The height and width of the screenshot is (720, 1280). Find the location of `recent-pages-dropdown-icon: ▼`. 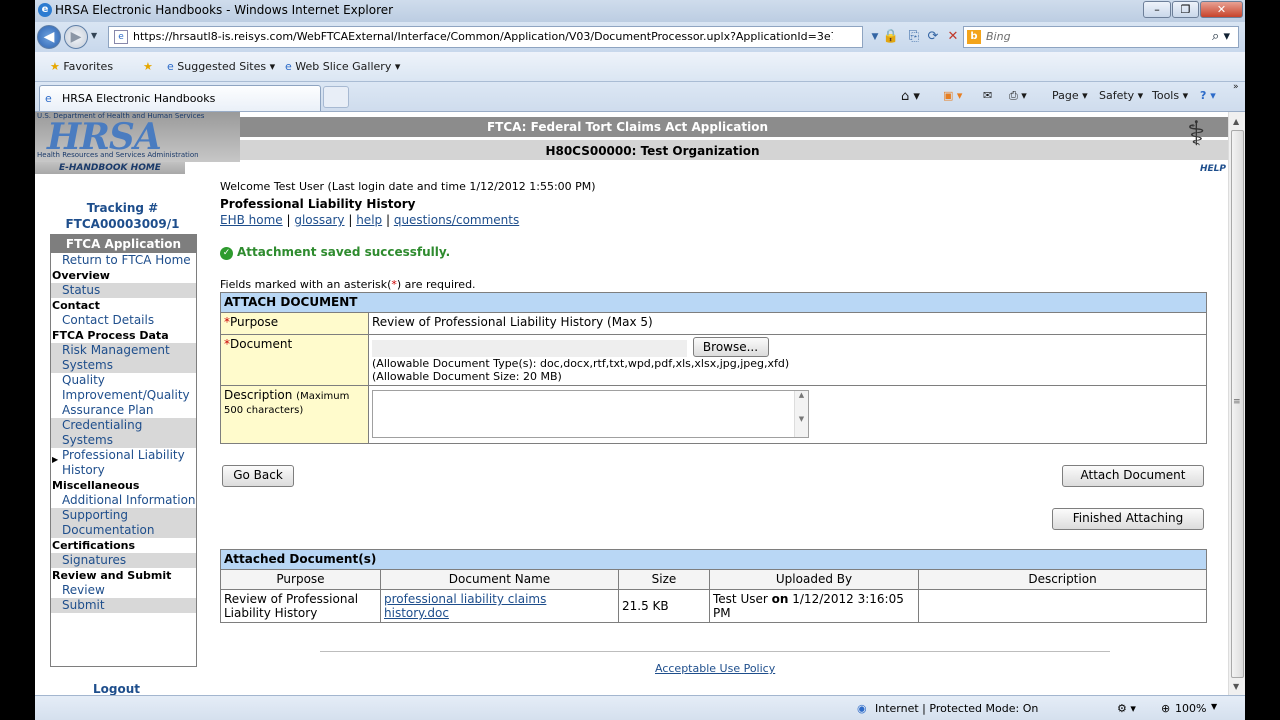

recent-pages-dropdown-icon: ▼ is located at coordinates (94, 35).